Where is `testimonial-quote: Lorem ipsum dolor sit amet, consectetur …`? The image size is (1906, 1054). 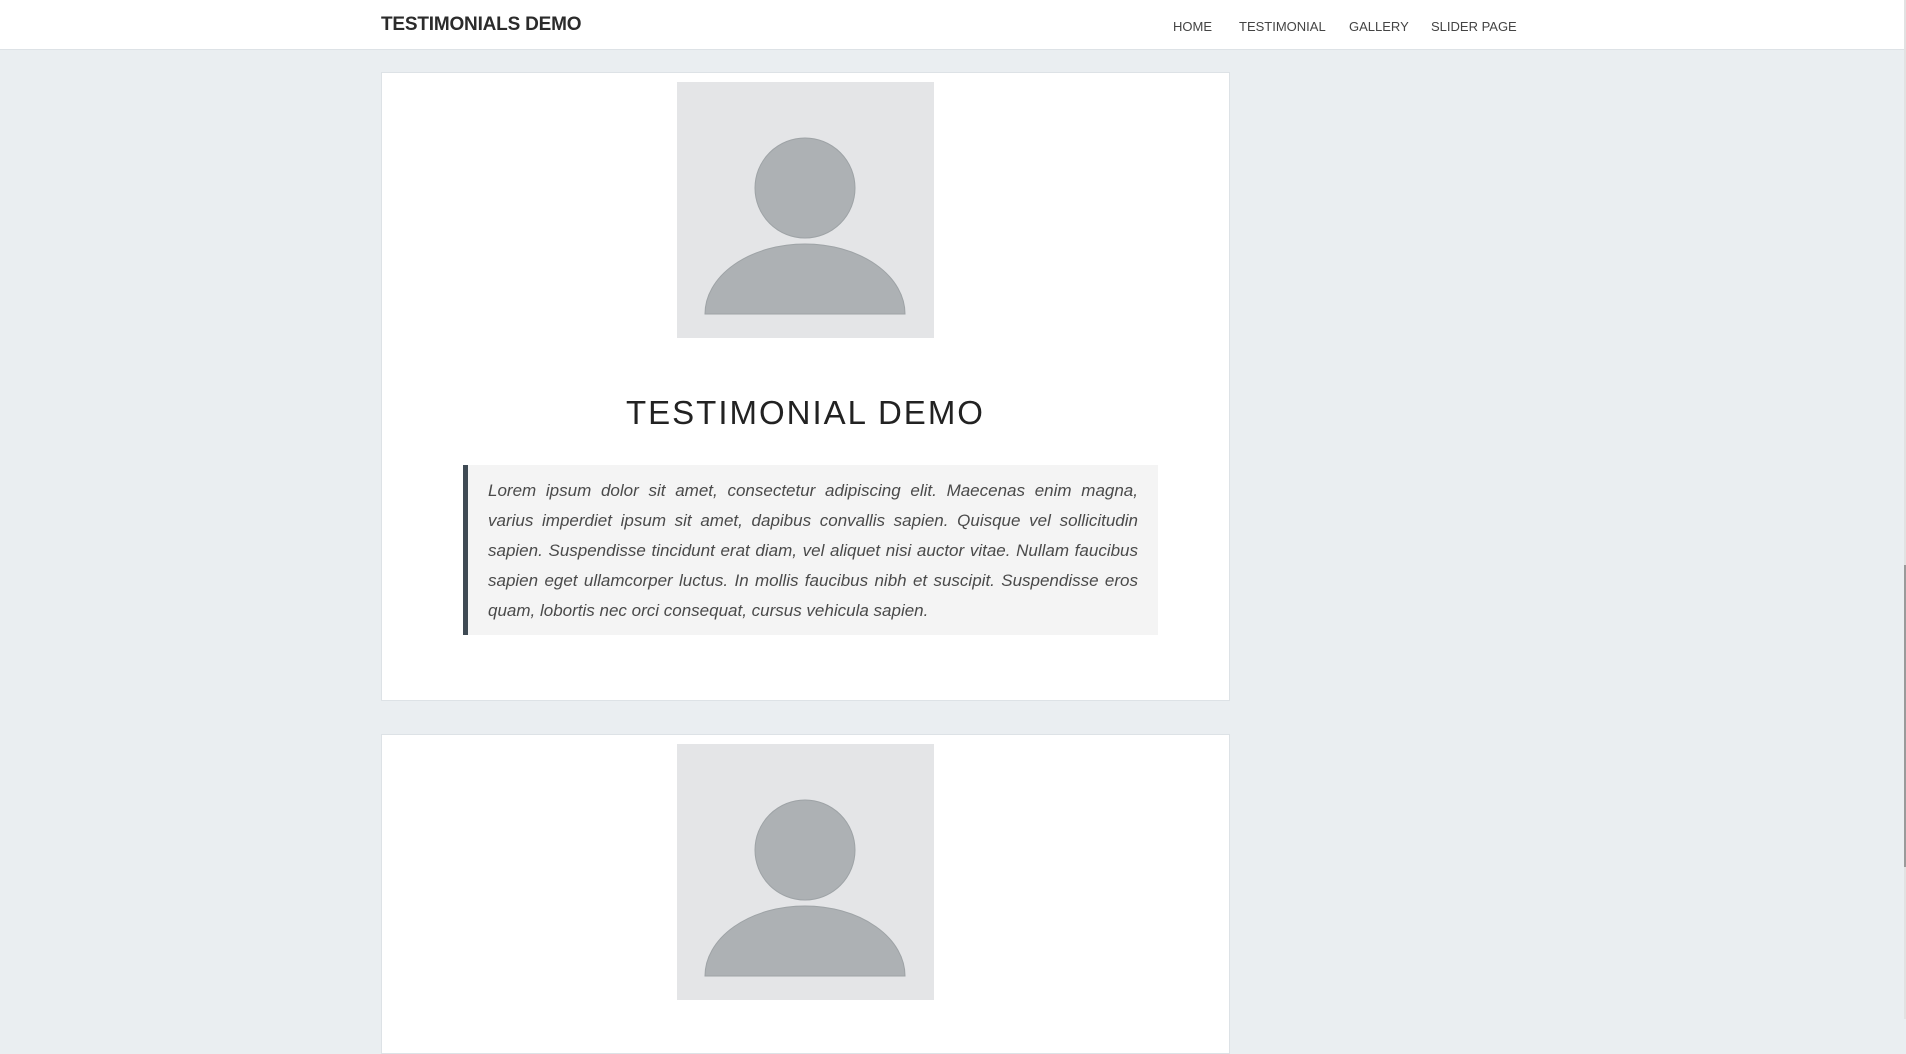
testimonial-quote: Lorem ipsum dolor sit amet, consectetur … is located at coordinates (810, 550).